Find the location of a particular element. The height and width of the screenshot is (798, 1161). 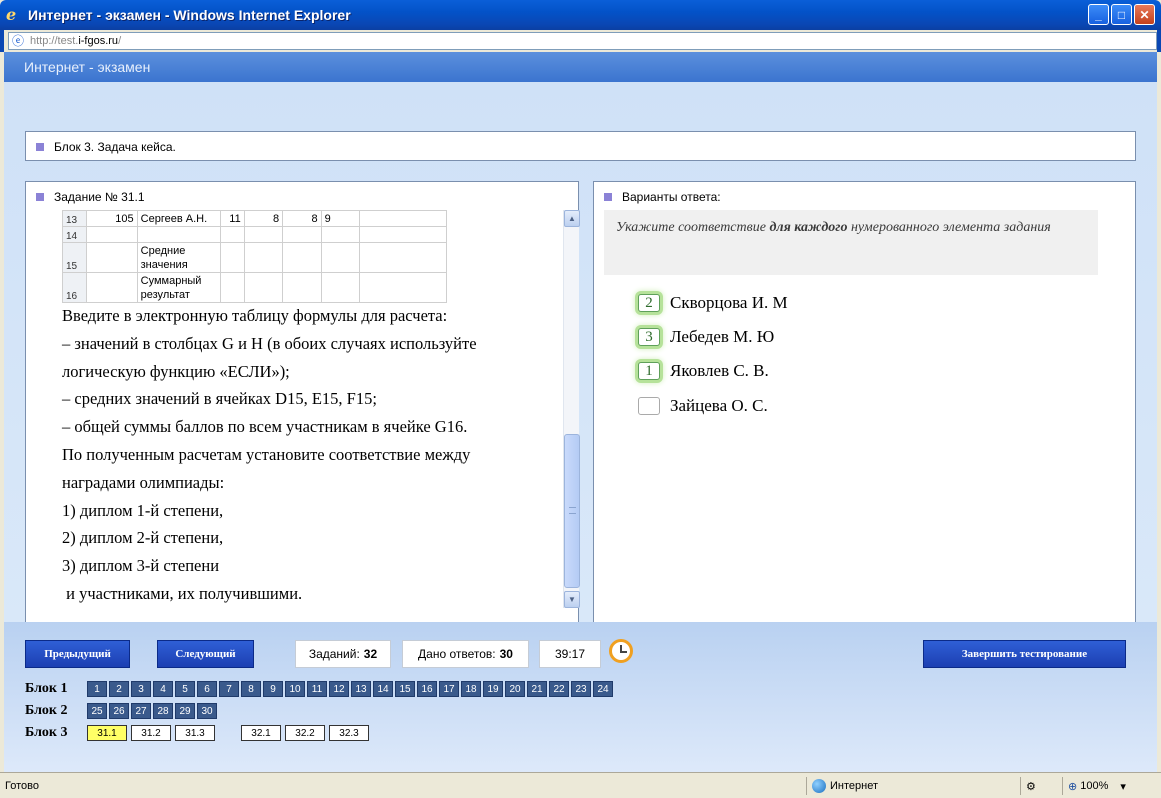

question-link: 31.3 is located at coordinates (195, 733).